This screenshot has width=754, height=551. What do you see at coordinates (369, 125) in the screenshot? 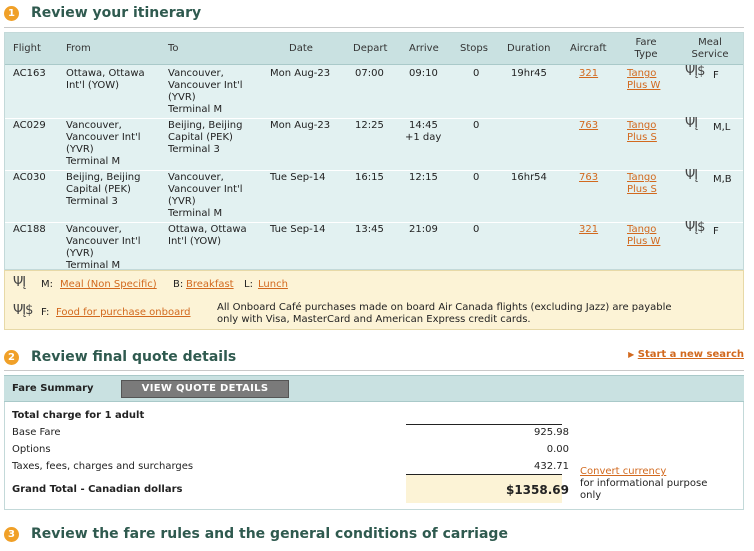
I see `depart-time: 12:25` at bounding box center [369, 125].